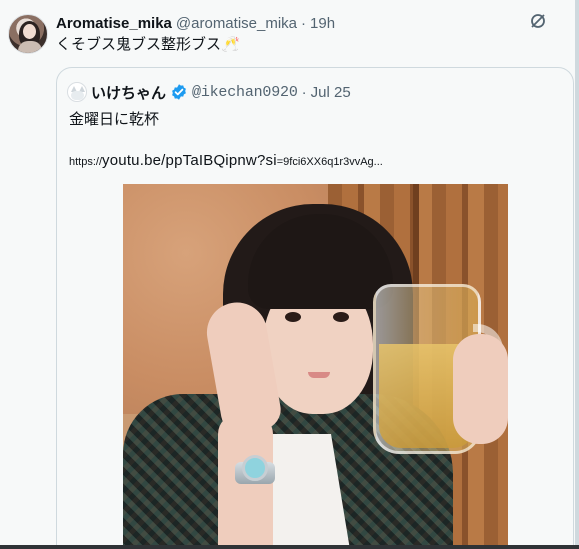  Describe the element at coordinates (189, 160) in the screenshot. I see `link-main: youtu.be/ppTaIBQipnw?si` at that location.